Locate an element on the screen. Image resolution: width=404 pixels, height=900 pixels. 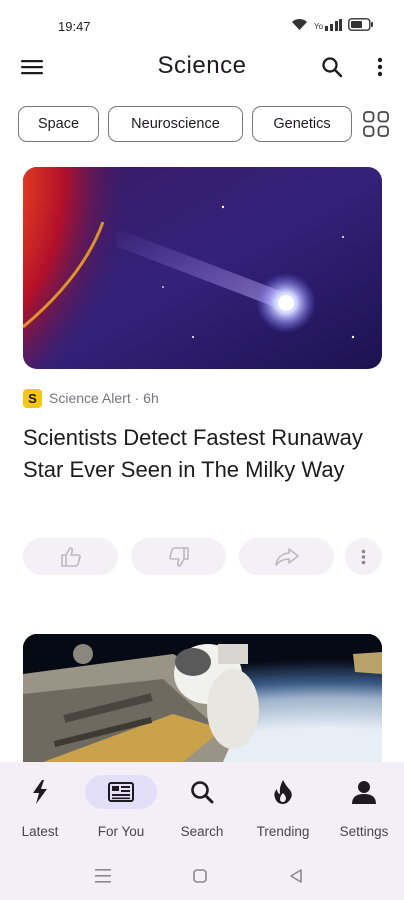
article-actions is located at coordinates (203, 557).